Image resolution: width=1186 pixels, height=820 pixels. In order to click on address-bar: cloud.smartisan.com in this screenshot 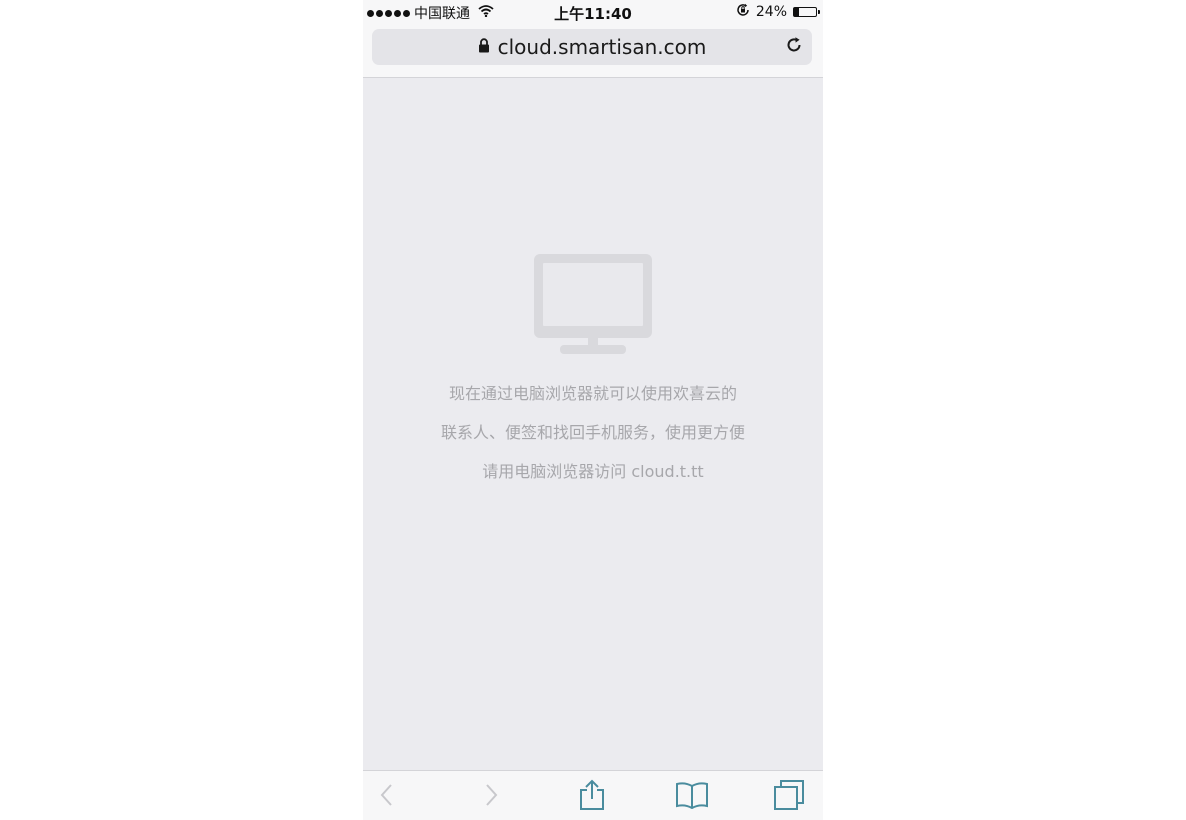, I will do `click(592, 47)`.